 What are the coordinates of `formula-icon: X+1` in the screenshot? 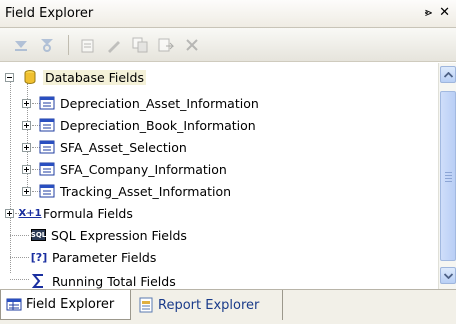 It's located at (30, 213).